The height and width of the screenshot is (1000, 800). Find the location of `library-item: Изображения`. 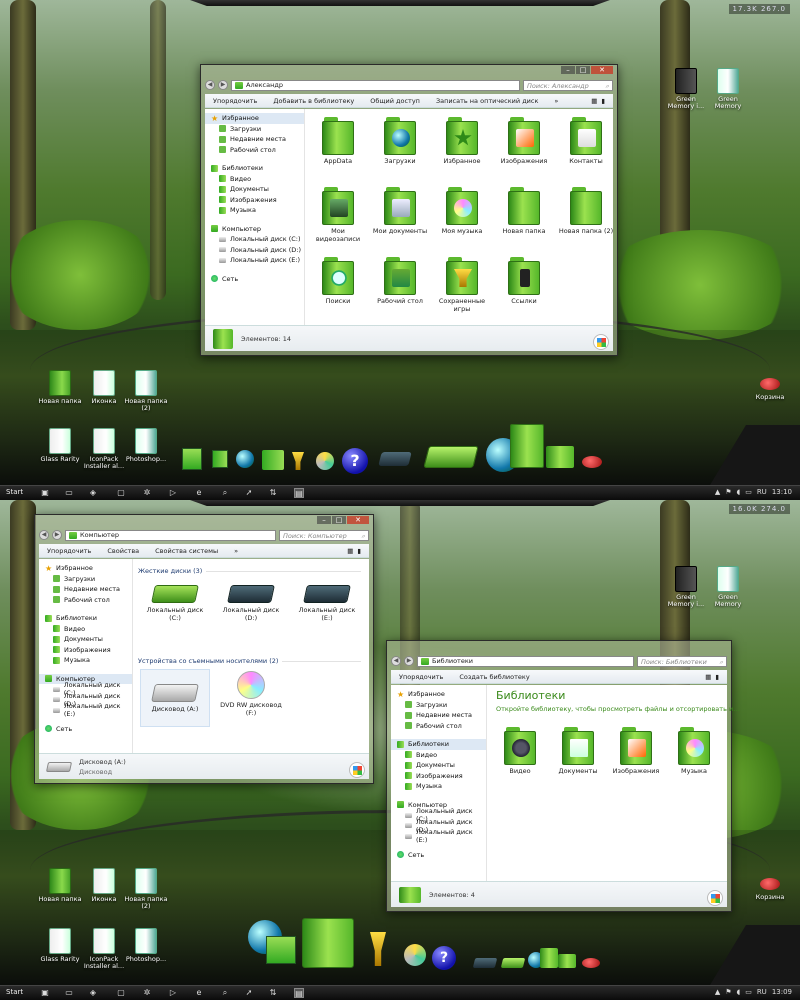

library-item: Изображения is located at coordinates (636, 750).